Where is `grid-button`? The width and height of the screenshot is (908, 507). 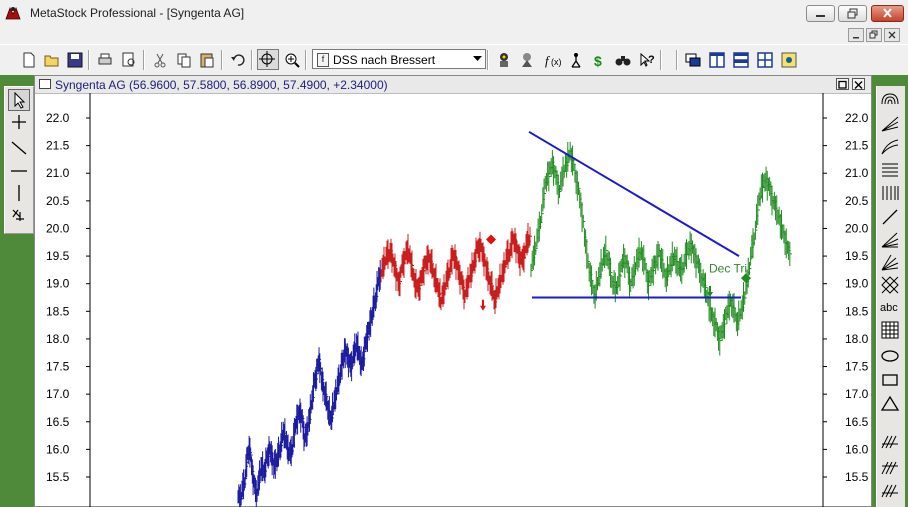
grid-button is located at coordinates (765, 60).